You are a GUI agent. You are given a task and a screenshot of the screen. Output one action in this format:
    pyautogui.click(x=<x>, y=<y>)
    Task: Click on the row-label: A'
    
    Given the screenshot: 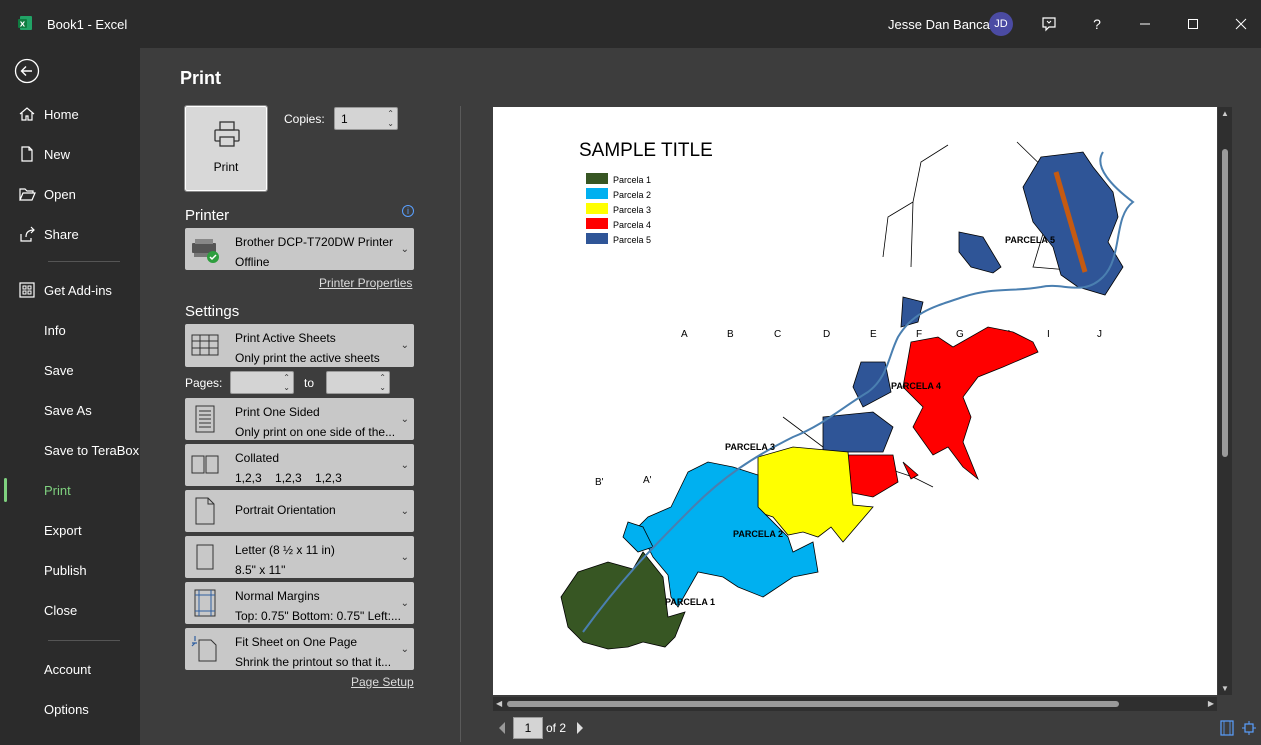 What is the action you would take?
    pyautogui.click(x=647, y=480)
    